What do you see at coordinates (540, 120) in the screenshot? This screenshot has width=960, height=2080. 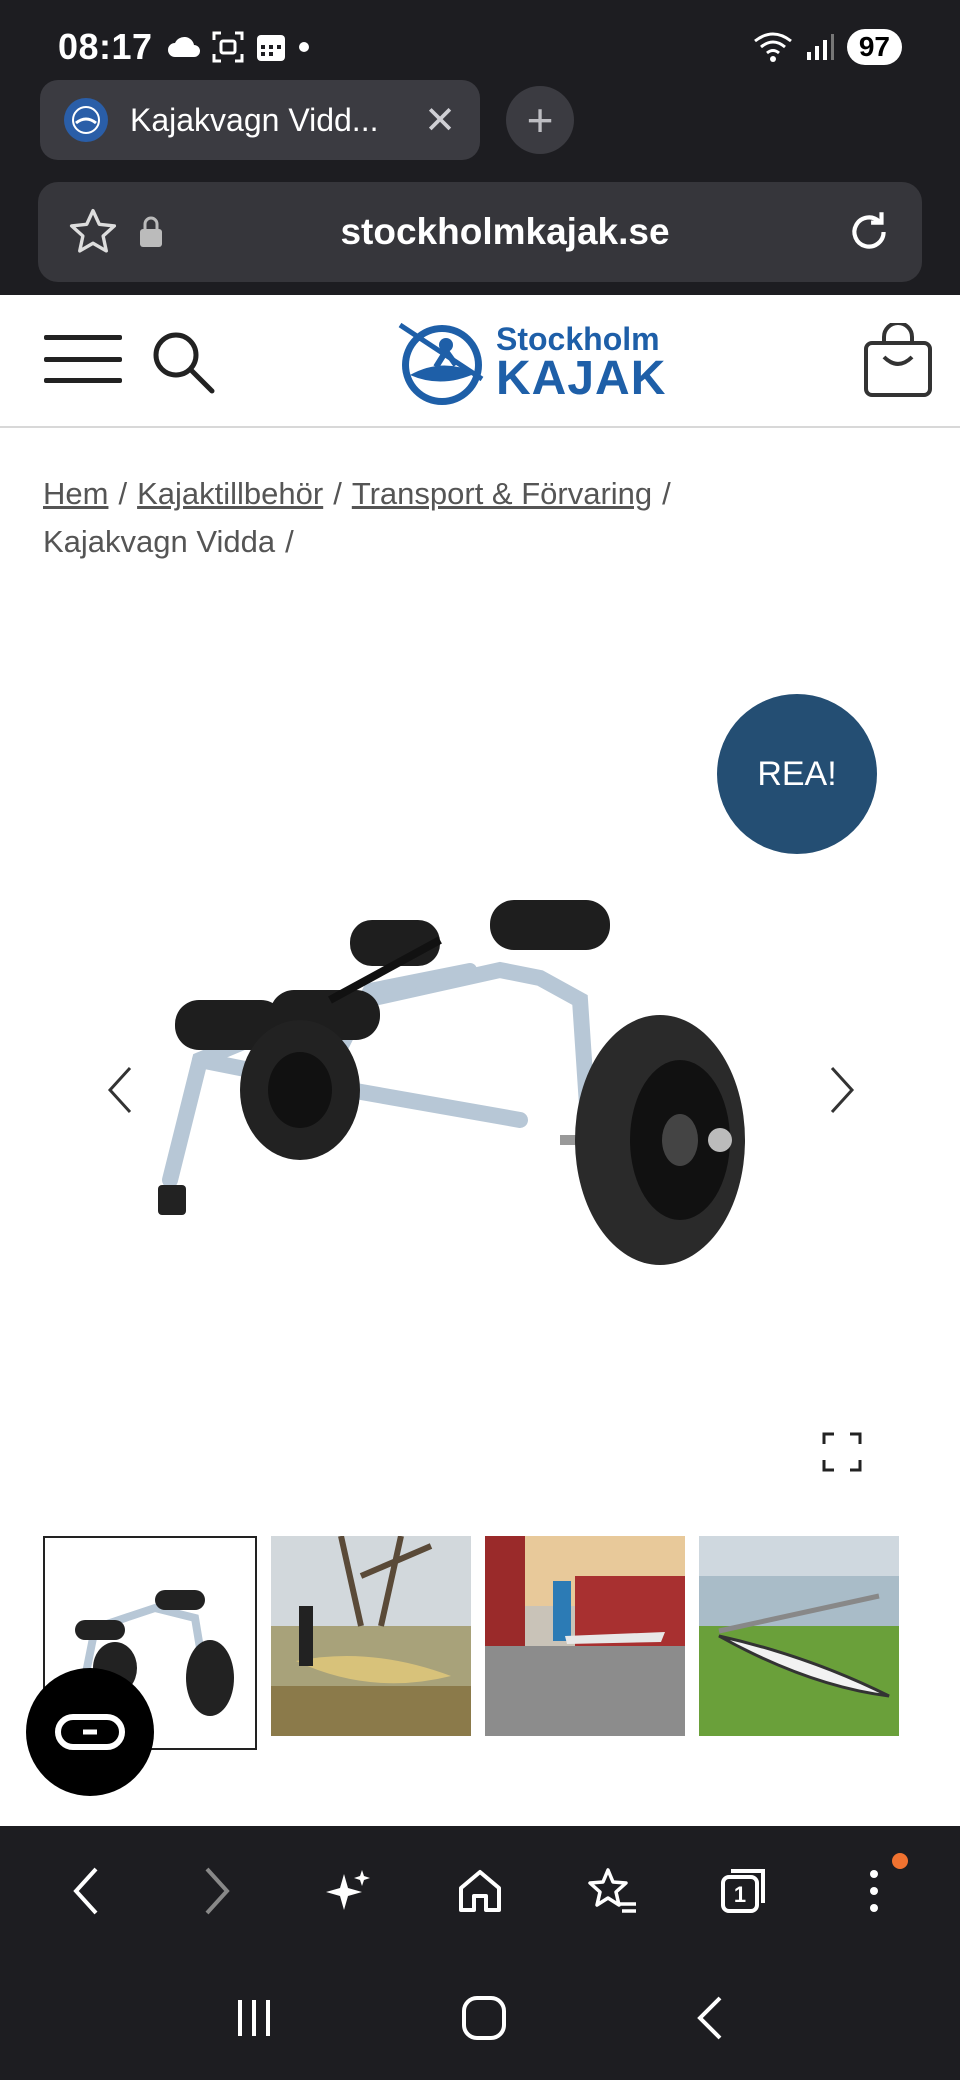 I see `new-tab-button: +` at bounding box center [540, 120].